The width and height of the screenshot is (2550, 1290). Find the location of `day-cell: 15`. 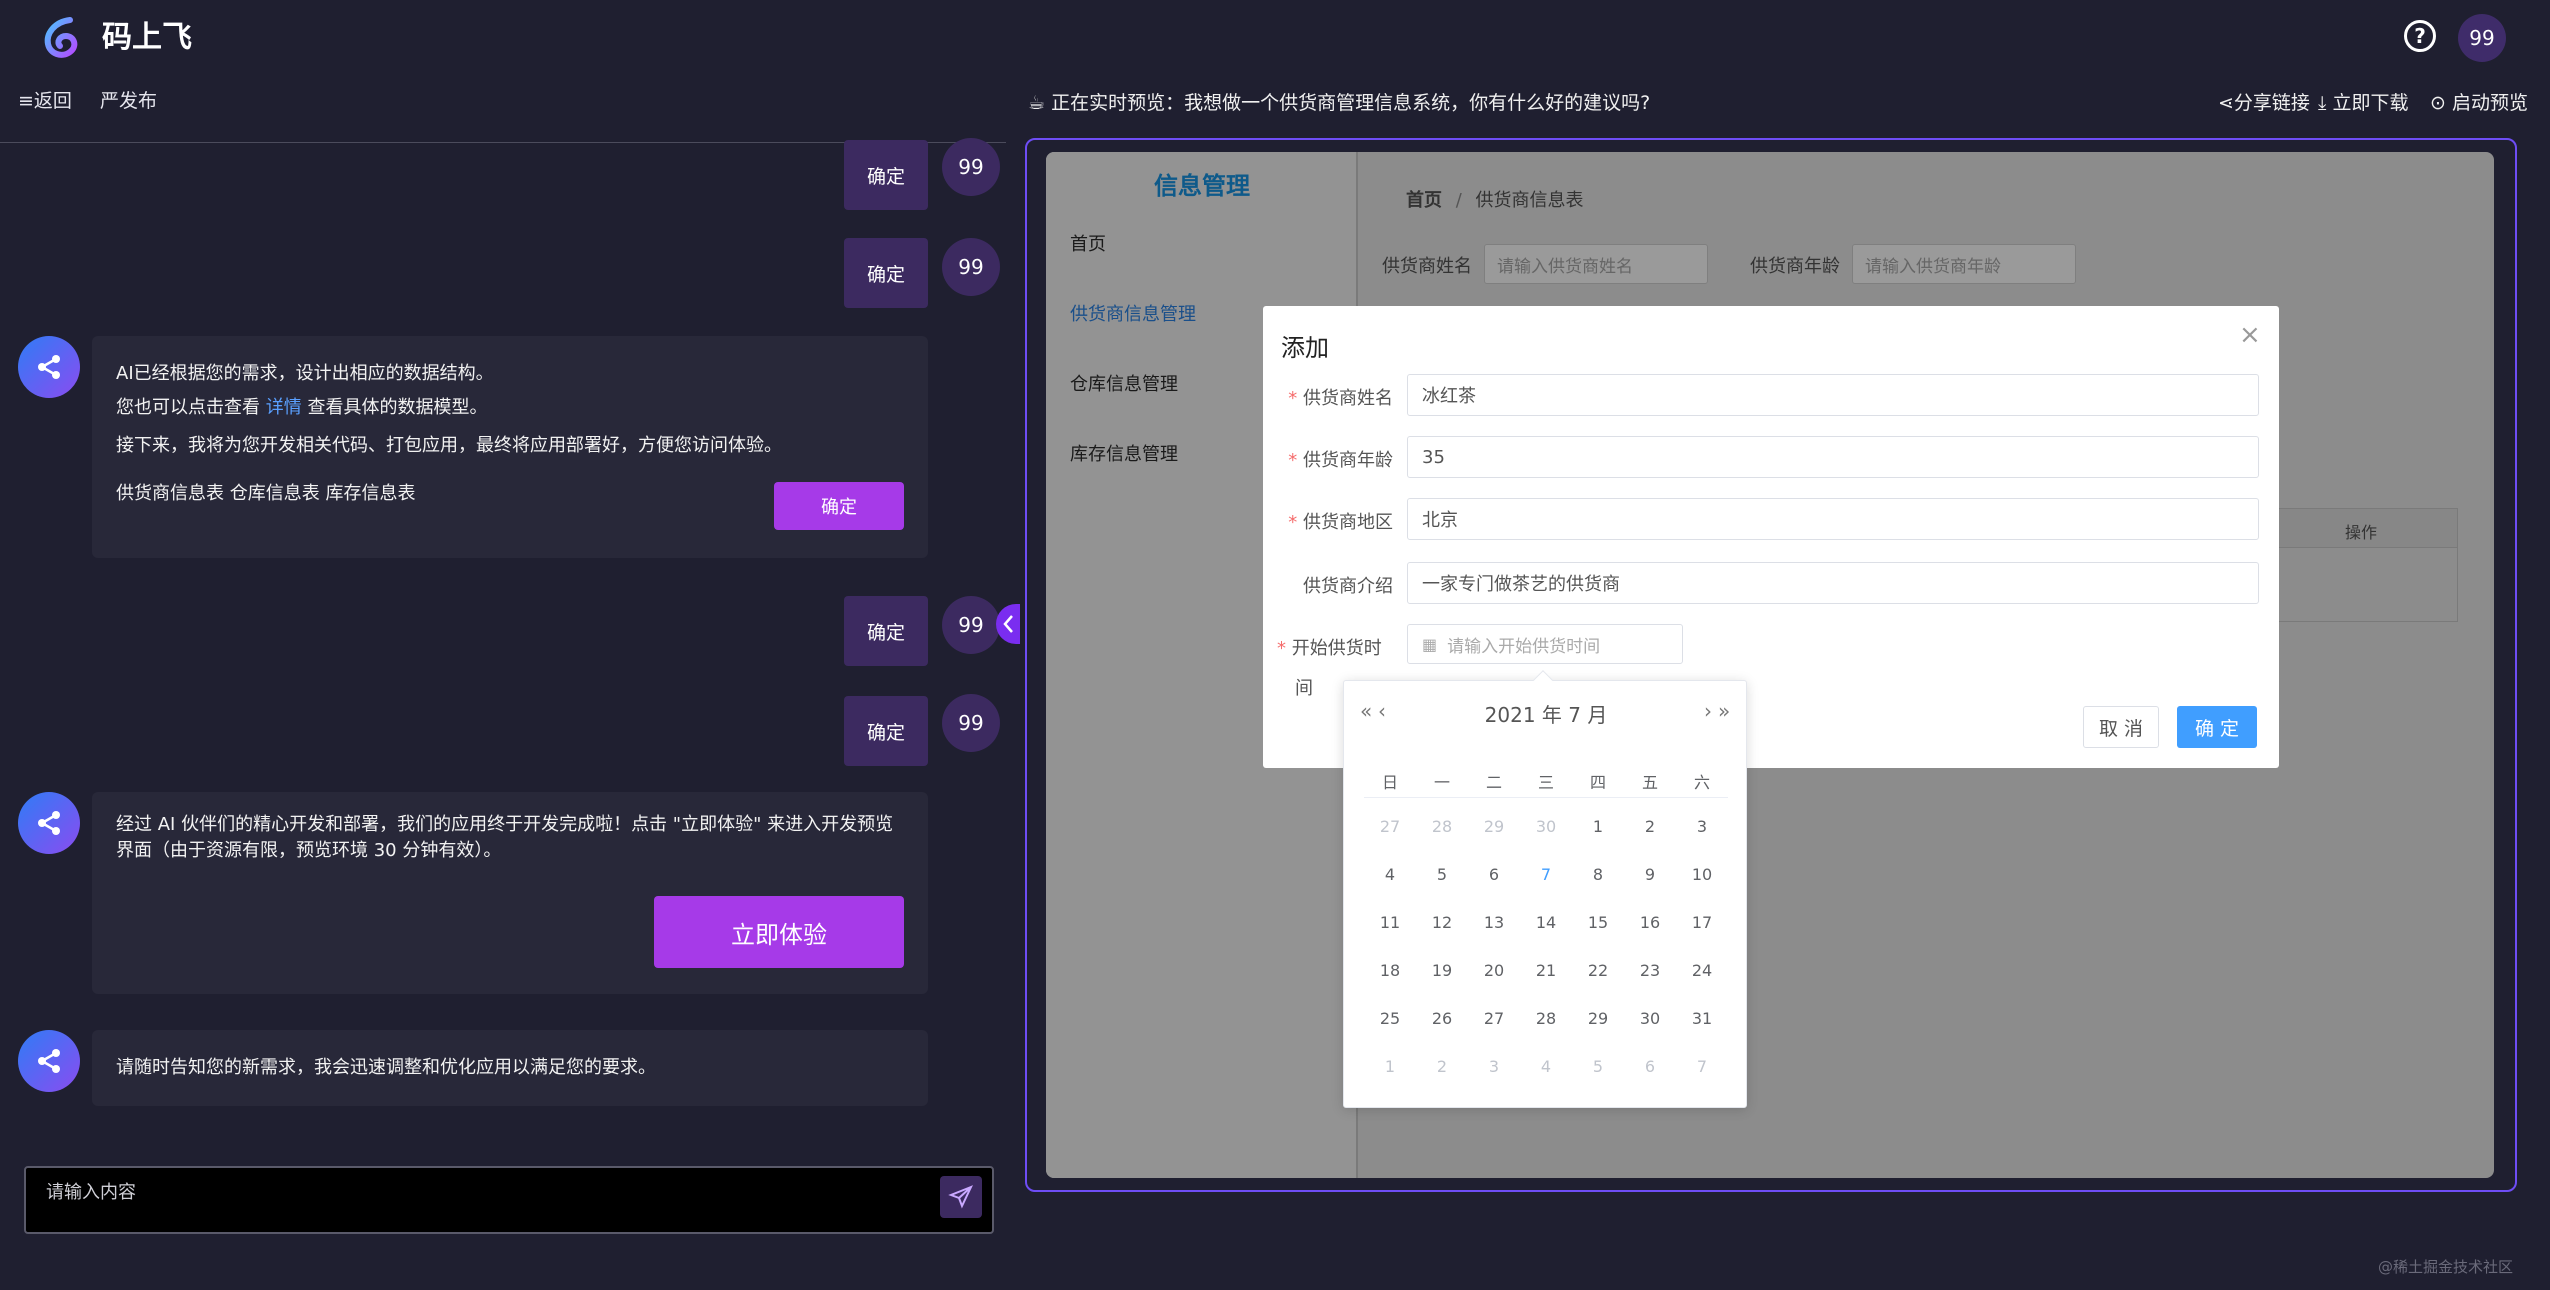

day-cell: 15 is located at coordinates (1598, 922).